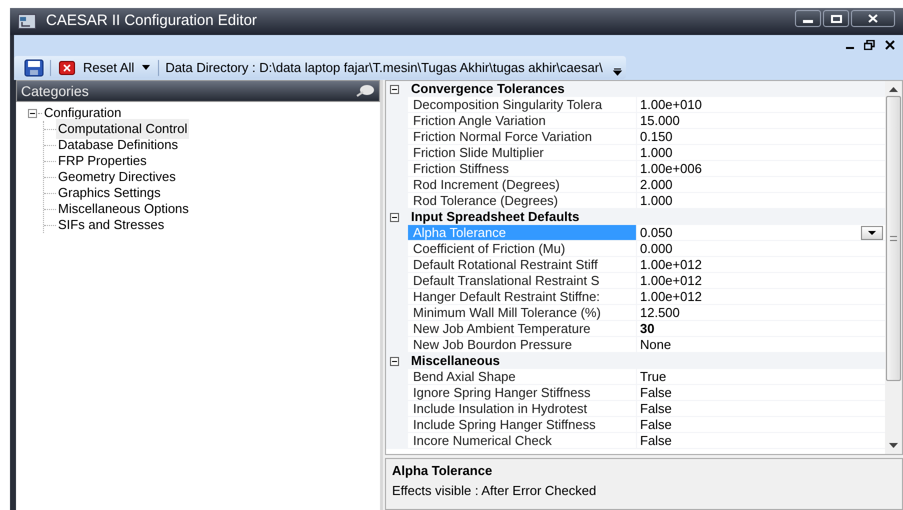 Image resolution: width=903 pixels, height=510 pixels. I want to click on reset-icon, so click(67, 67).